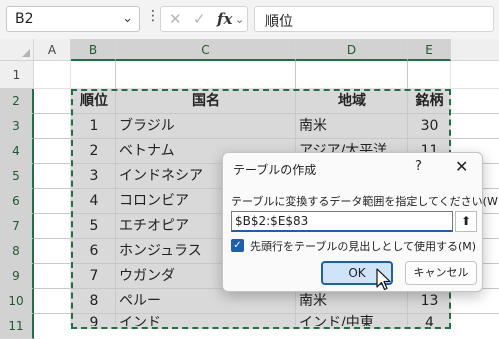 This screenshot has height=339, width=499. What do you see at coordinates (224, 19) in the screenshot?
I see `function-icon: fx` at bounding box center [224, 19].